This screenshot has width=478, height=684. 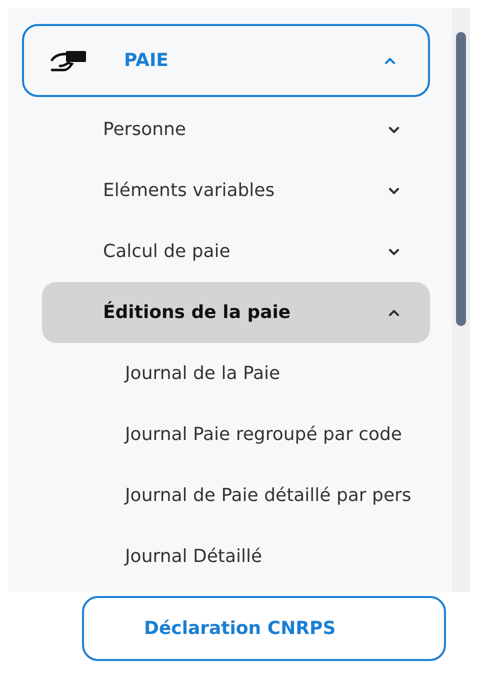 I want to click on menu-header: PAIE, so click(x=226, y=60).